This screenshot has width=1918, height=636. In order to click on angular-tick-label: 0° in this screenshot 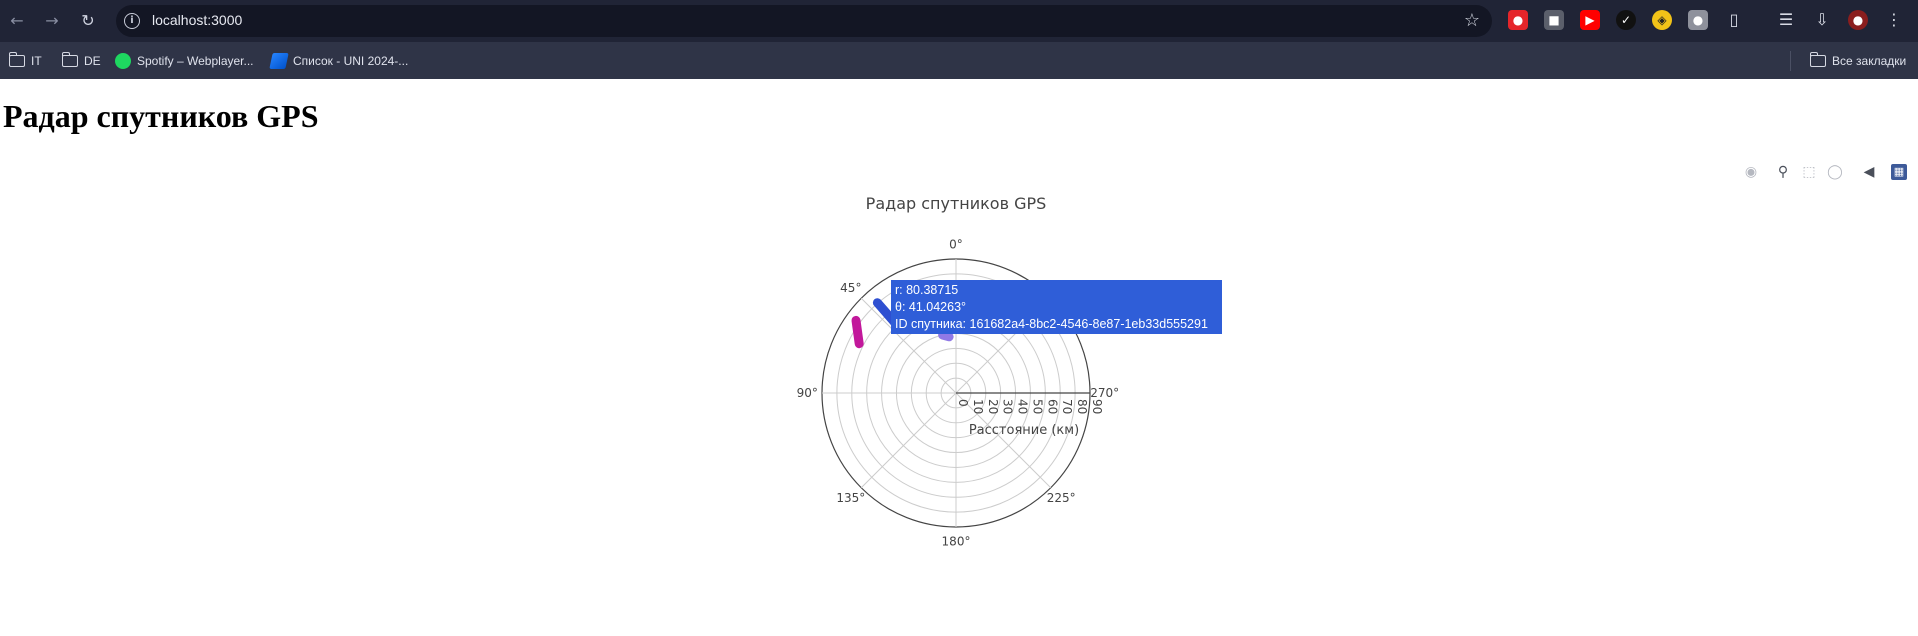, I will do `click(956, 244)`.